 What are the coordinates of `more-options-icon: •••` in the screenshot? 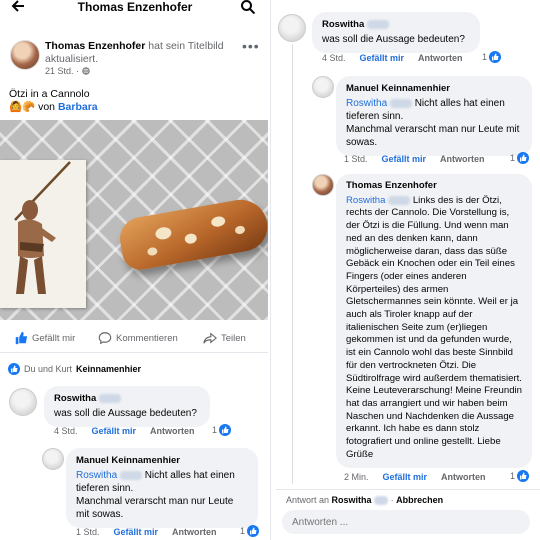 It's located at (251, 46).